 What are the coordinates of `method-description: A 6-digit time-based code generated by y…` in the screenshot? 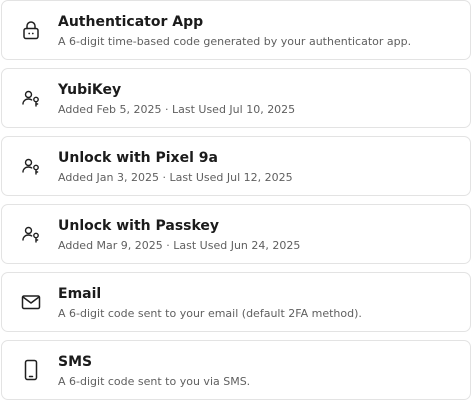 It's located at (235, 41).